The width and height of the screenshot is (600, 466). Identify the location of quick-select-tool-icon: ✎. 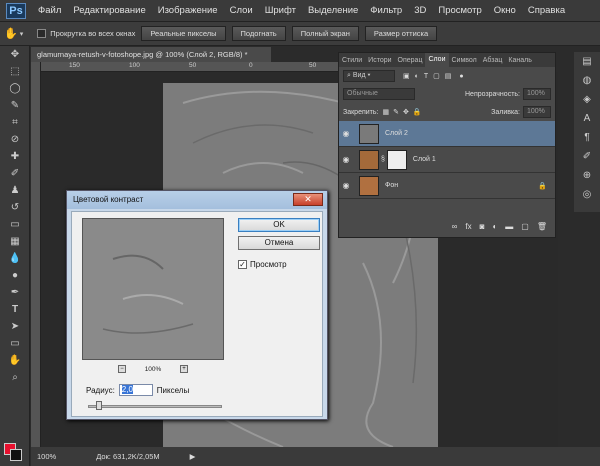
(15, 105).